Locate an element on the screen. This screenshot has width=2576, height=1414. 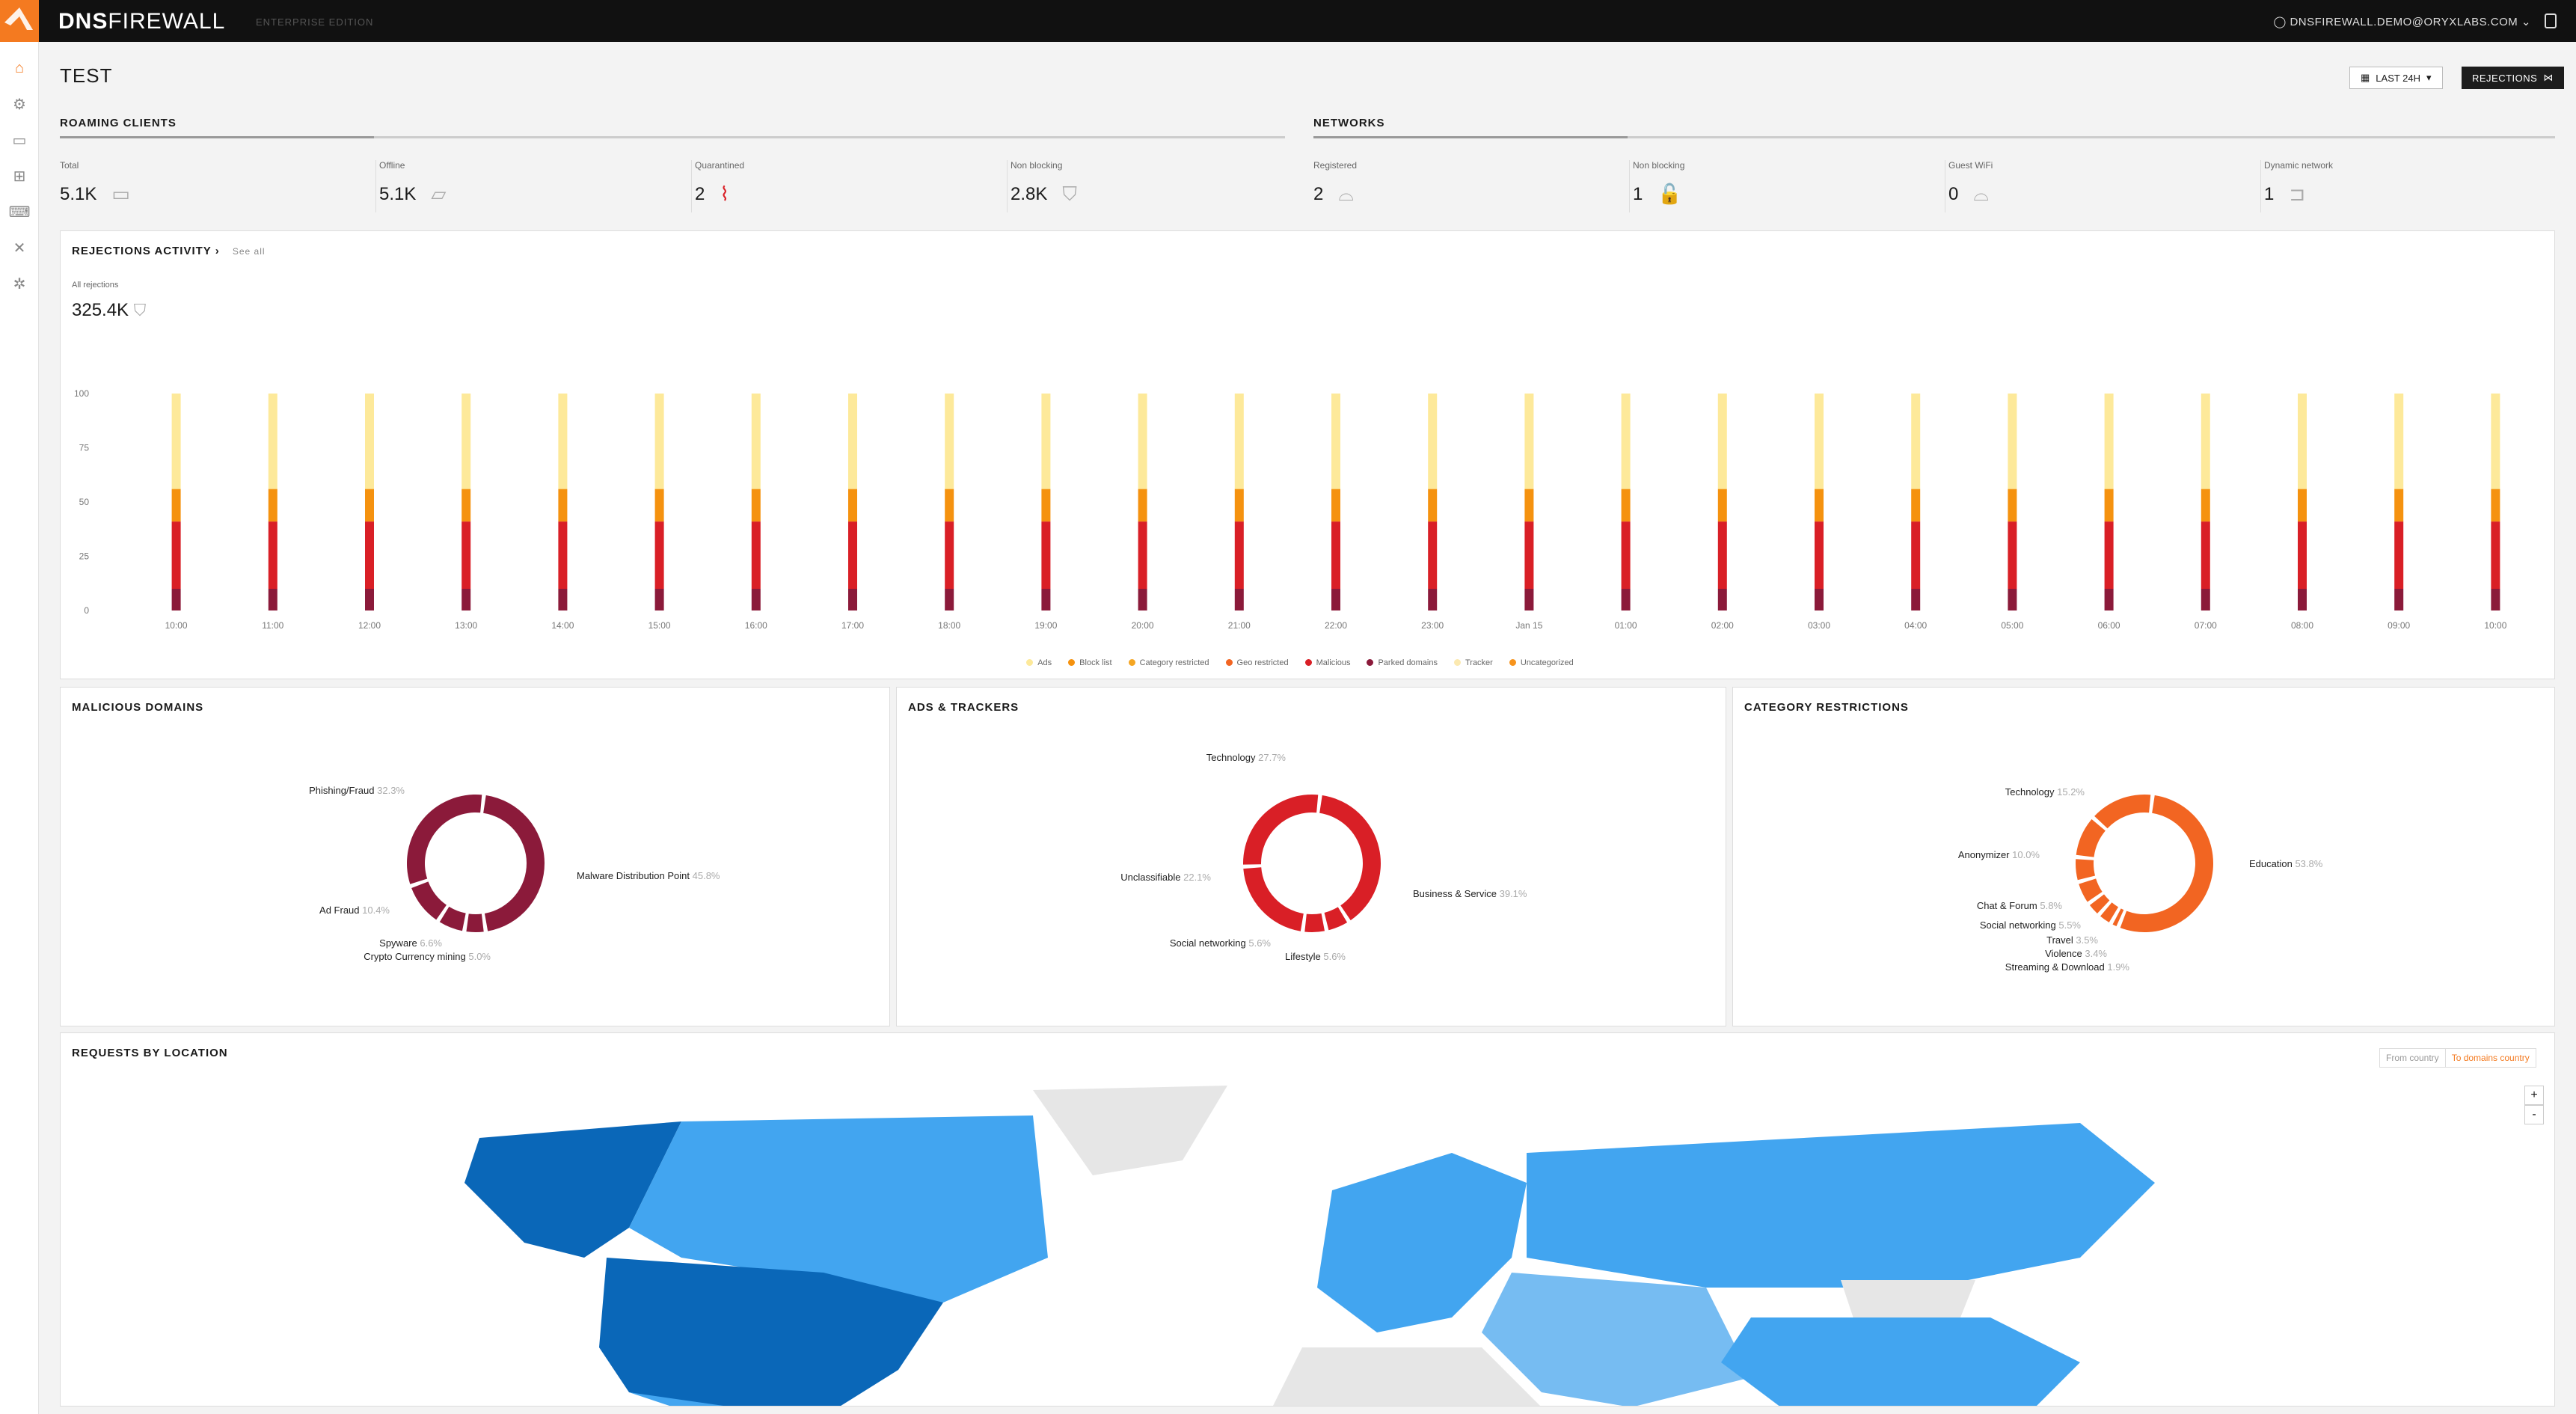
from-country-option: From country is located at coordinates (2412, 1058).